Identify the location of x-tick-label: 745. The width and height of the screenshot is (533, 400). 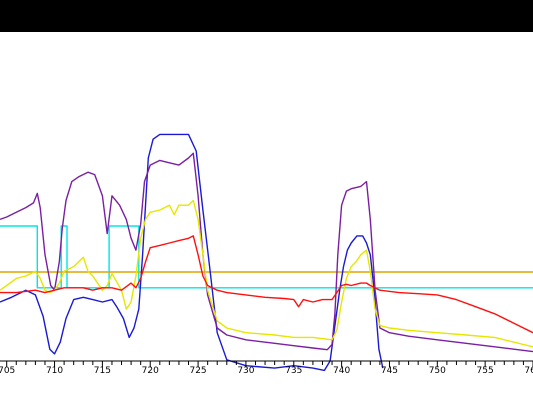
(389, 371).